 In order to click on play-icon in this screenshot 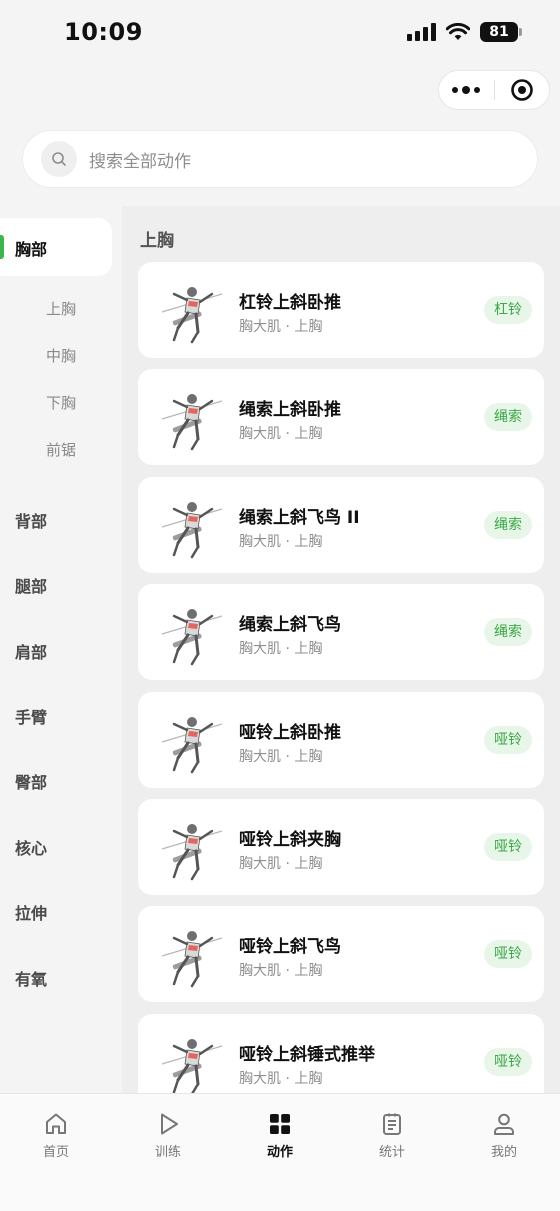, I will do `click(168, 1124)`.